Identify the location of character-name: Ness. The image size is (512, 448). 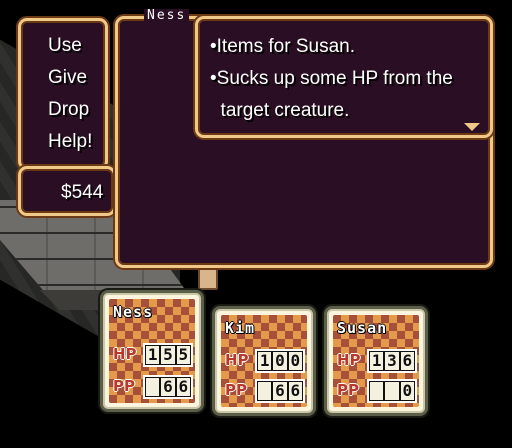
(133, 312).